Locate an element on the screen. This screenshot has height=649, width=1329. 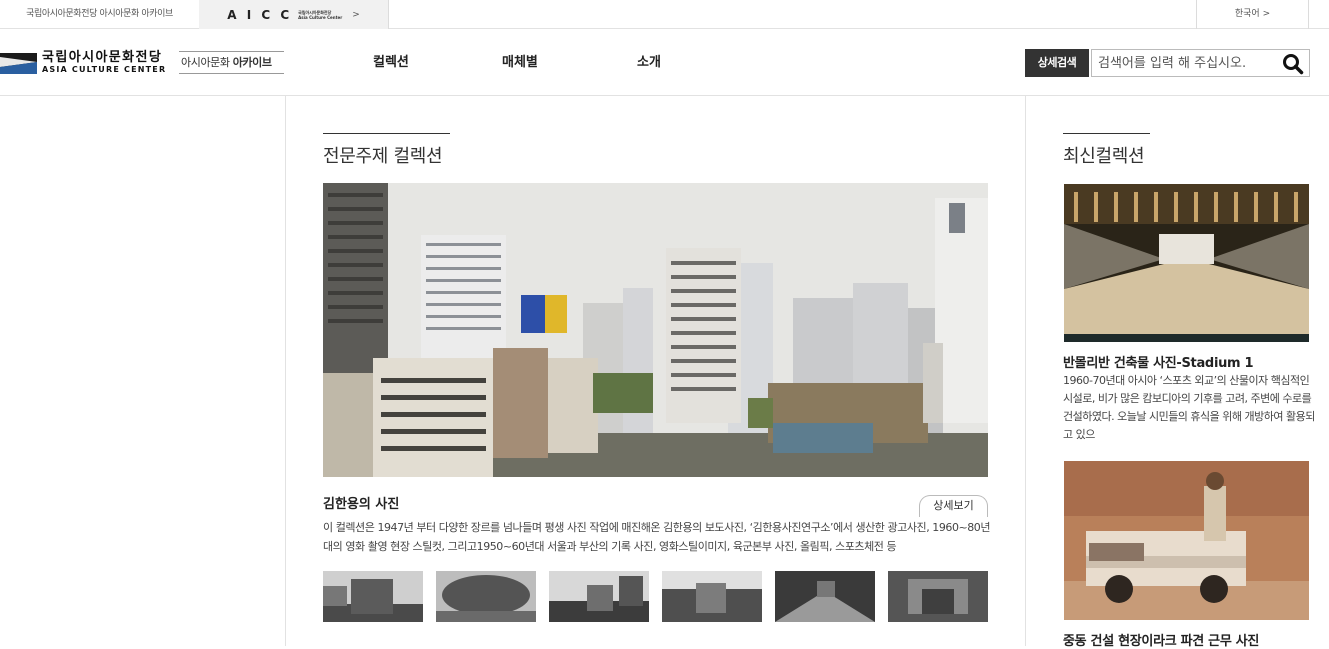
search-input is located at coordinates (1182, 63).